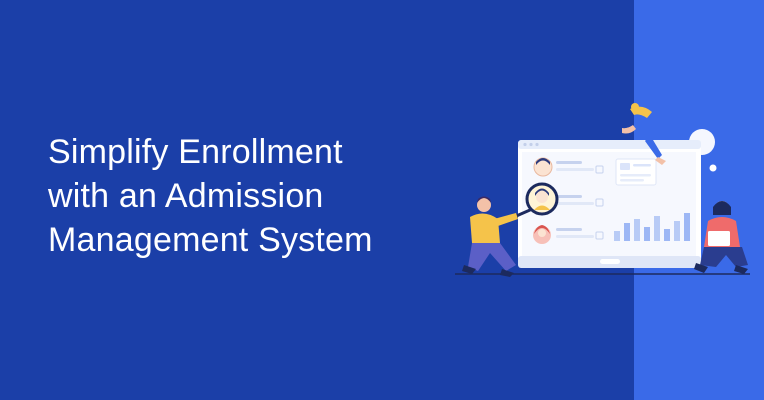  Describe the element at coordinates (186, 196) in the screenshot. I see `headline-line-2: with an Admission` at that location.